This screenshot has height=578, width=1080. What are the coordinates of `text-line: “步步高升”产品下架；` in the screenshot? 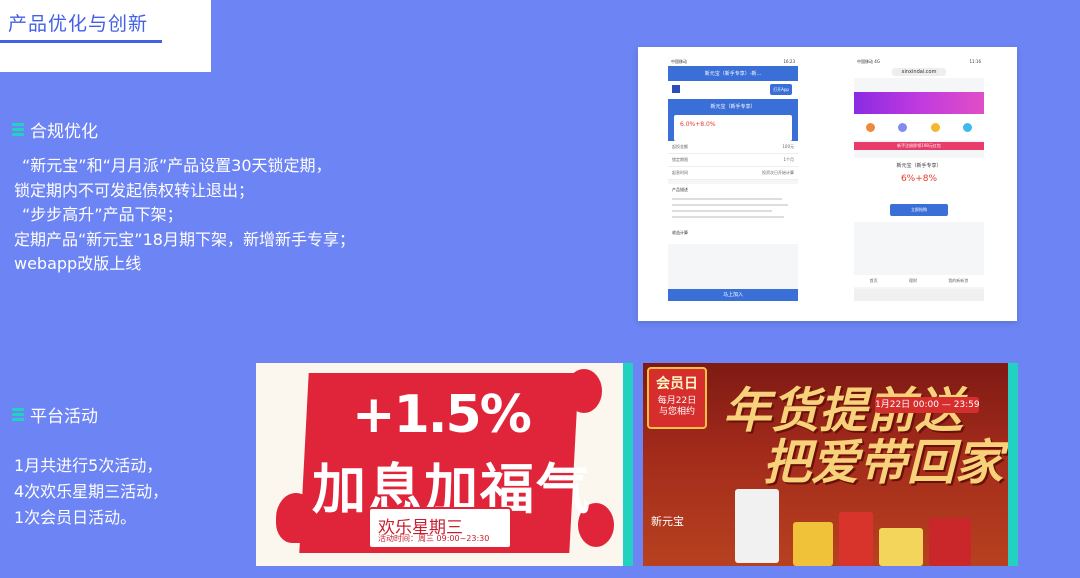 It's located at (102, 214).